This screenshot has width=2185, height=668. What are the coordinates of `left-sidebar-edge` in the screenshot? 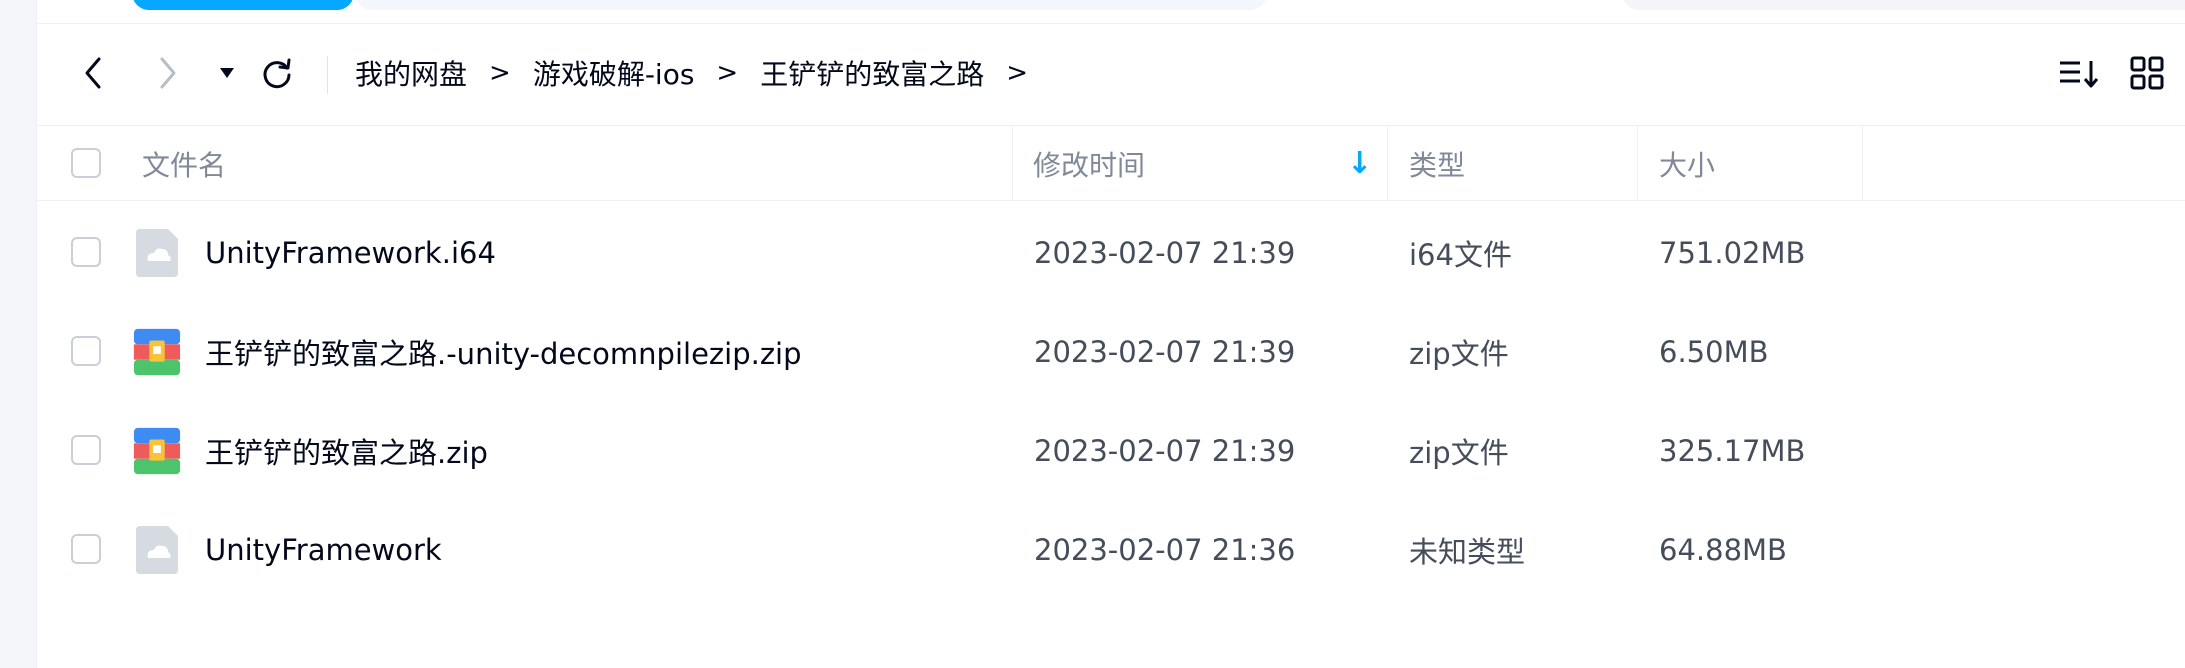 It's located at (18, 334).